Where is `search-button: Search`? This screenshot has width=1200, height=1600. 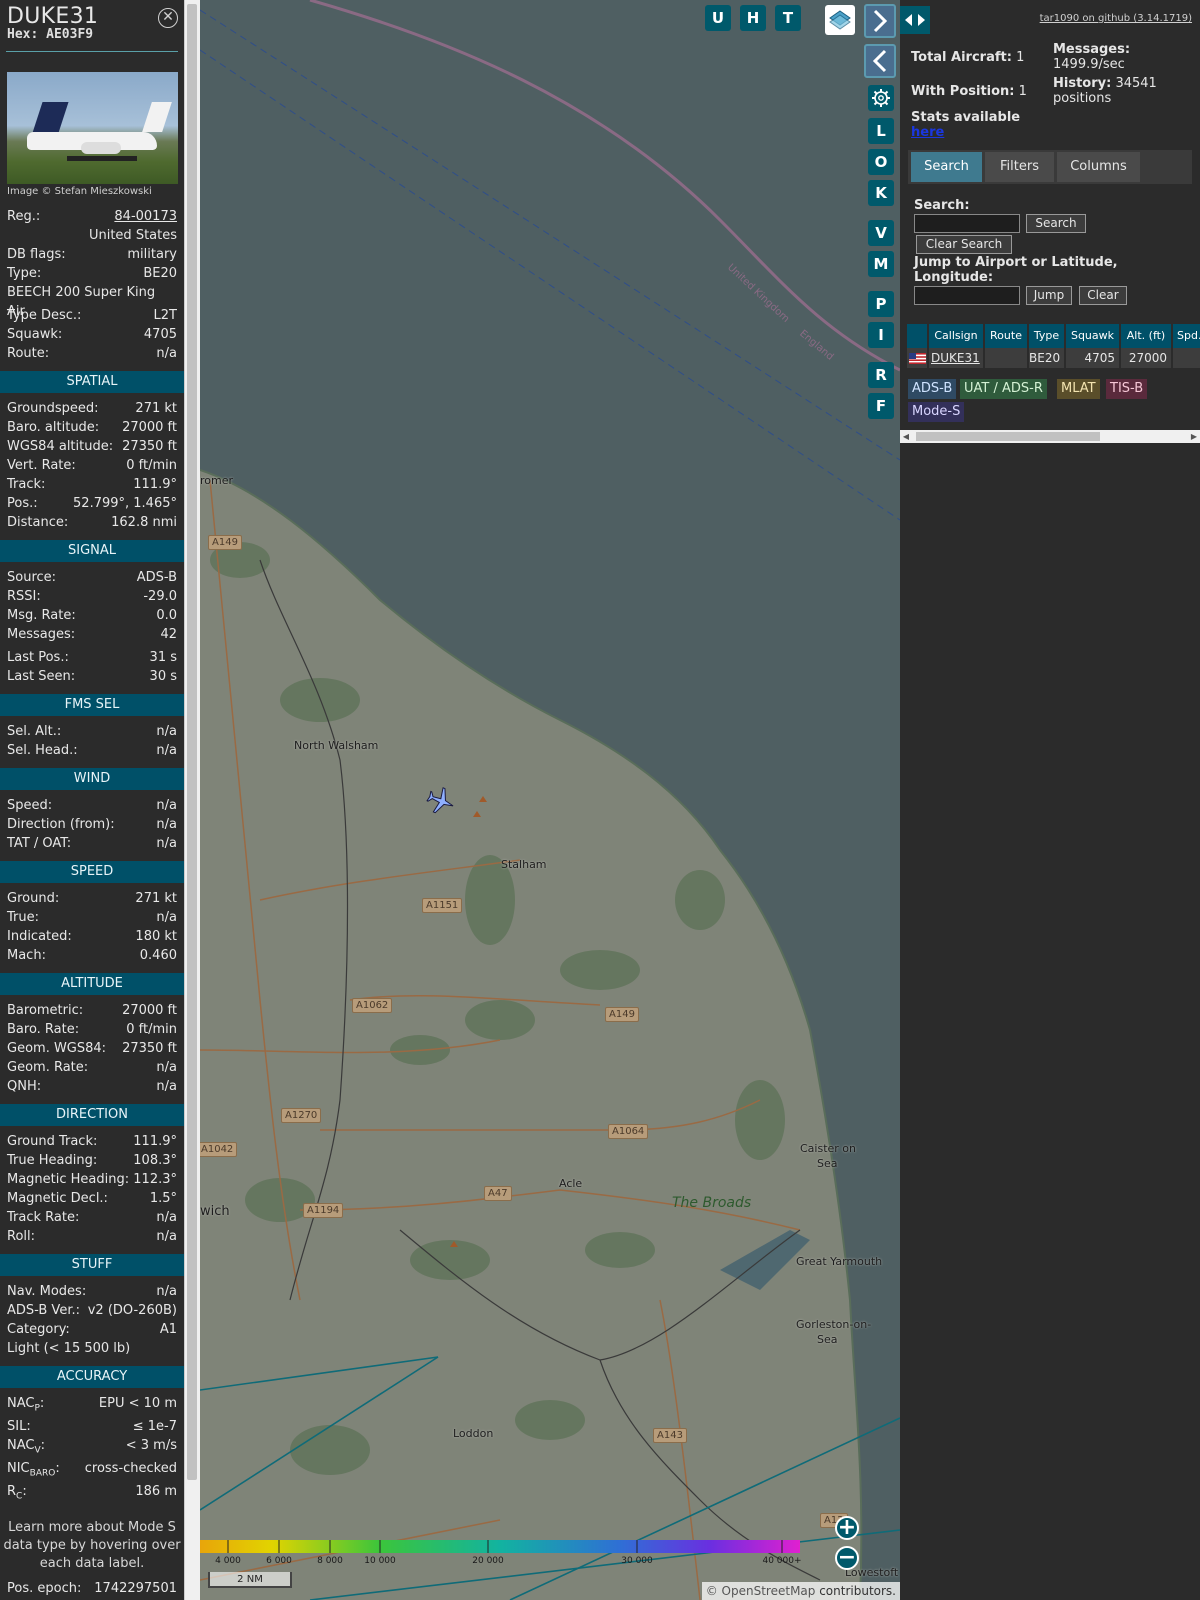
search-button: Search is located at coordinates (1056, 223).